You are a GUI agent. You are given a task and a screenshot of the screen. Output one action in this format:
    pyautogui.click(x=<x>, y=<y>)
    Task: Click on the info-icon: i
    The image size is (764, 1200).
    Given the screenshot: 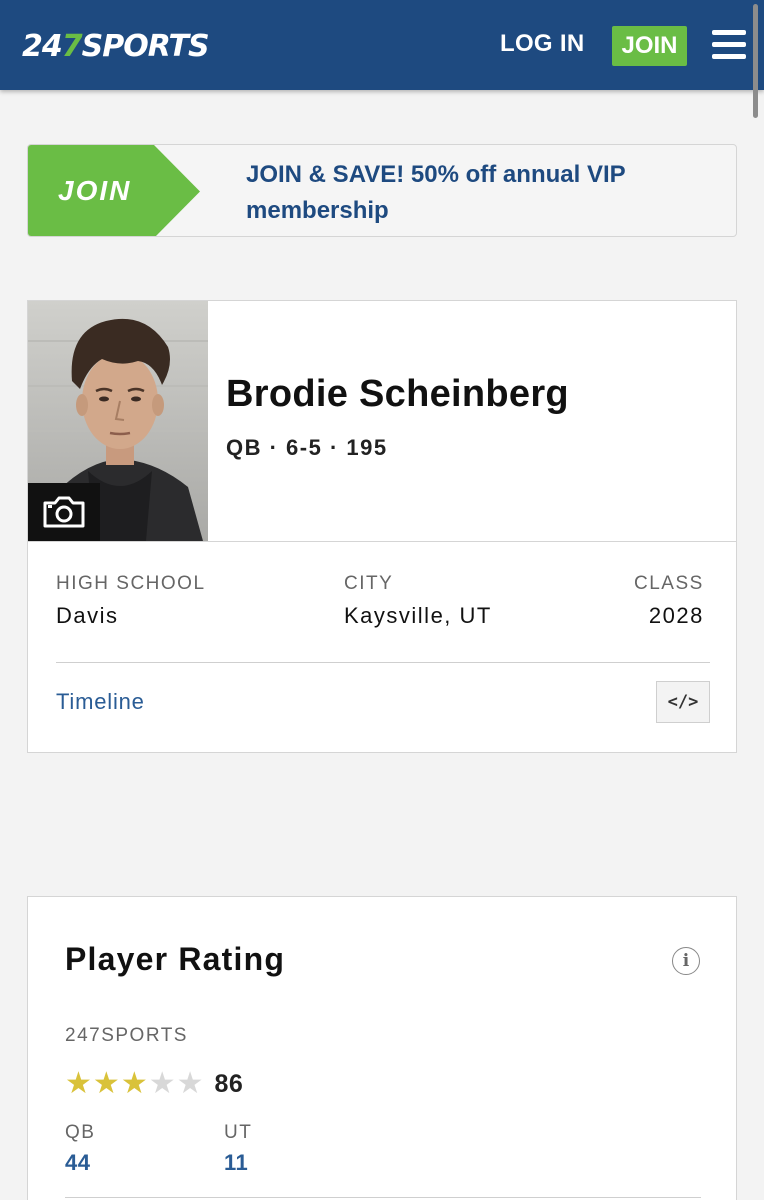 What is the action you would take?
    pyautogui.click(x=686, y=961)
    